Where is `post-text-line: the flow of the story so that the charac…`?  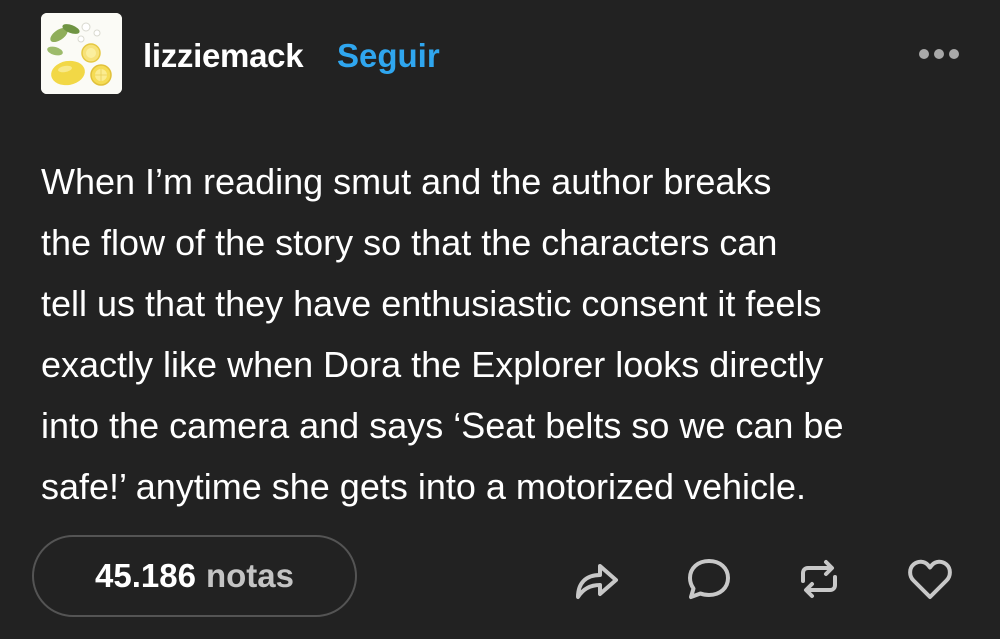
post-text-line: the flow of the story so that the charac… is located at coordinates (409, 242).